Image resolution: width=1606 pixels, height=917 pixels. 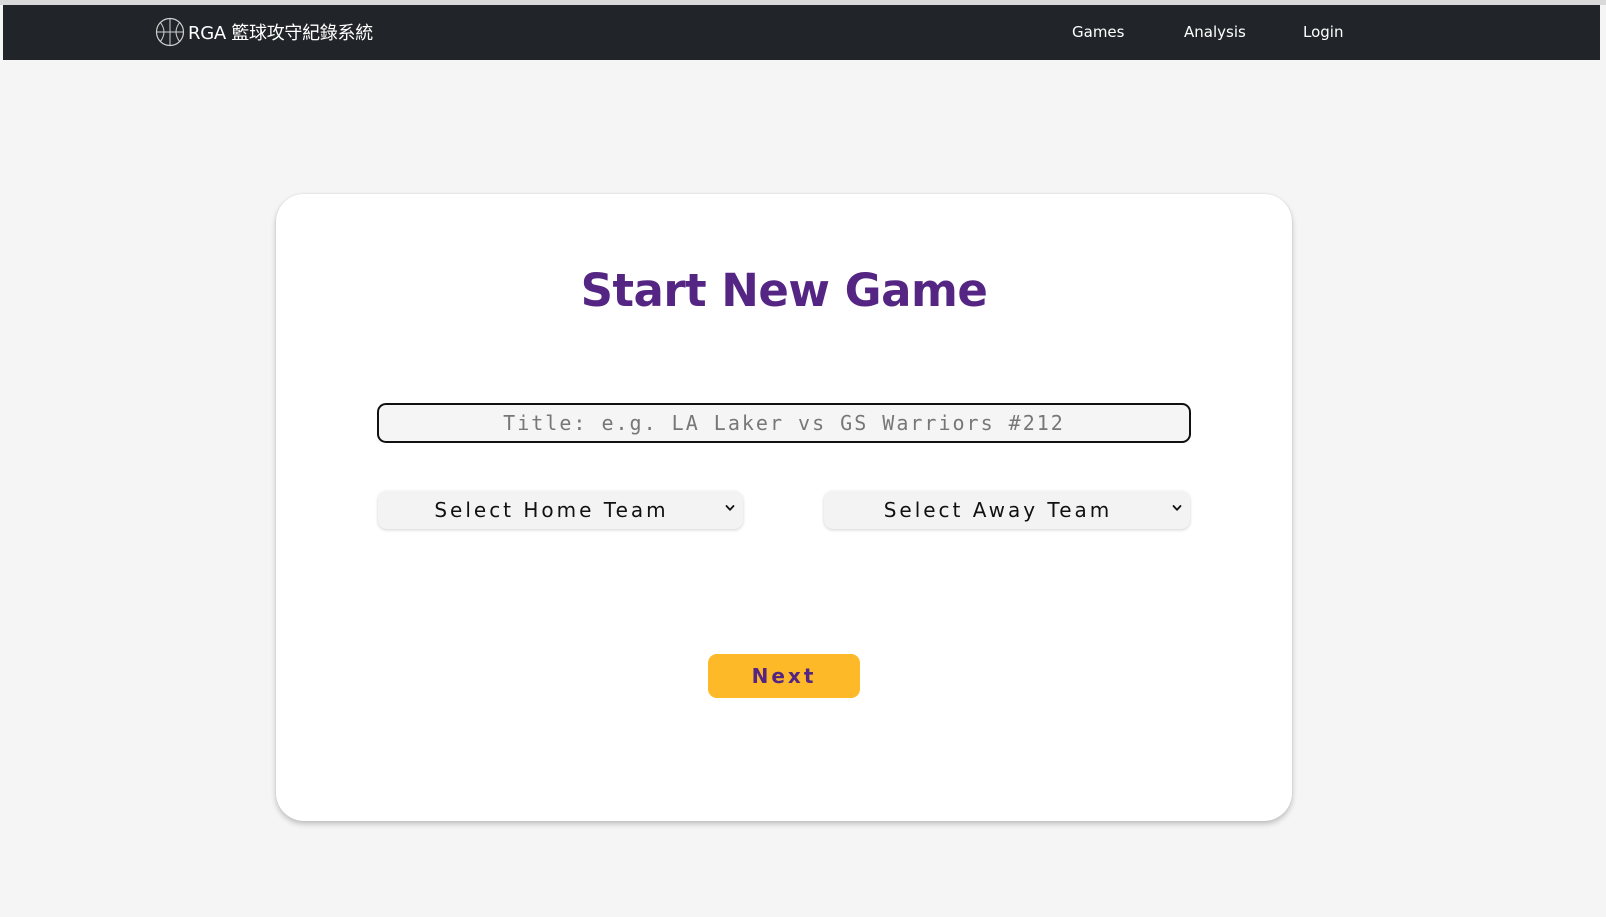 I want to click on page-title: Start New Game, so click(x=784, y=290).